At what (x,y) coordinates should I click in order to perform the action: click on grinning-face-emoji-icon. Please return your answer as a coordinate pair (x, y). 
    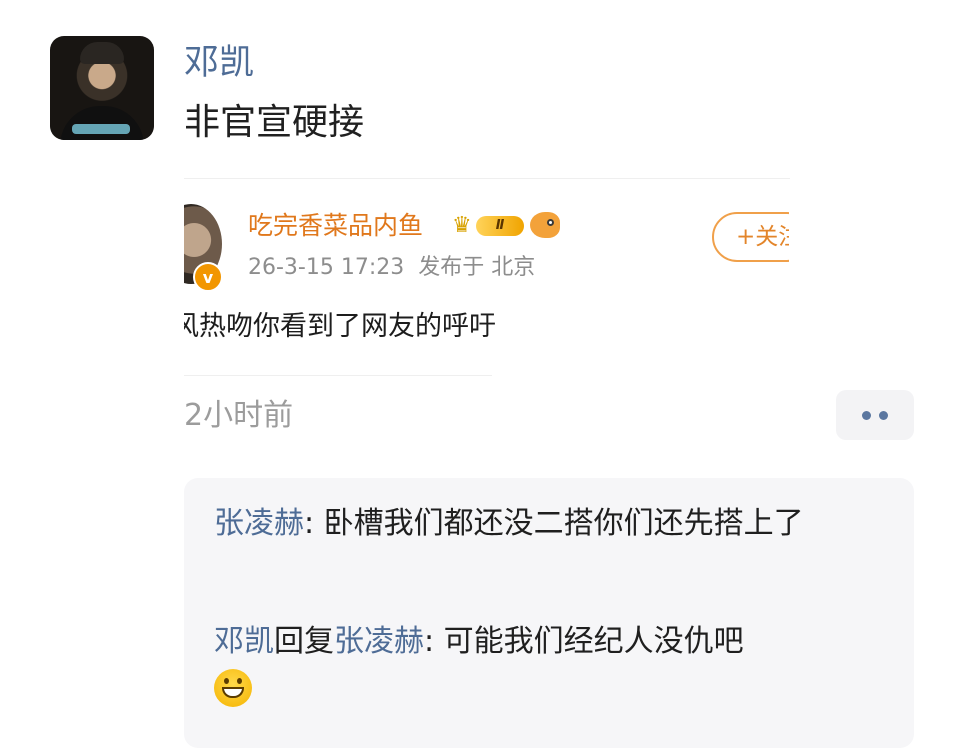
    Looking at the image, I should click on (233, 688).